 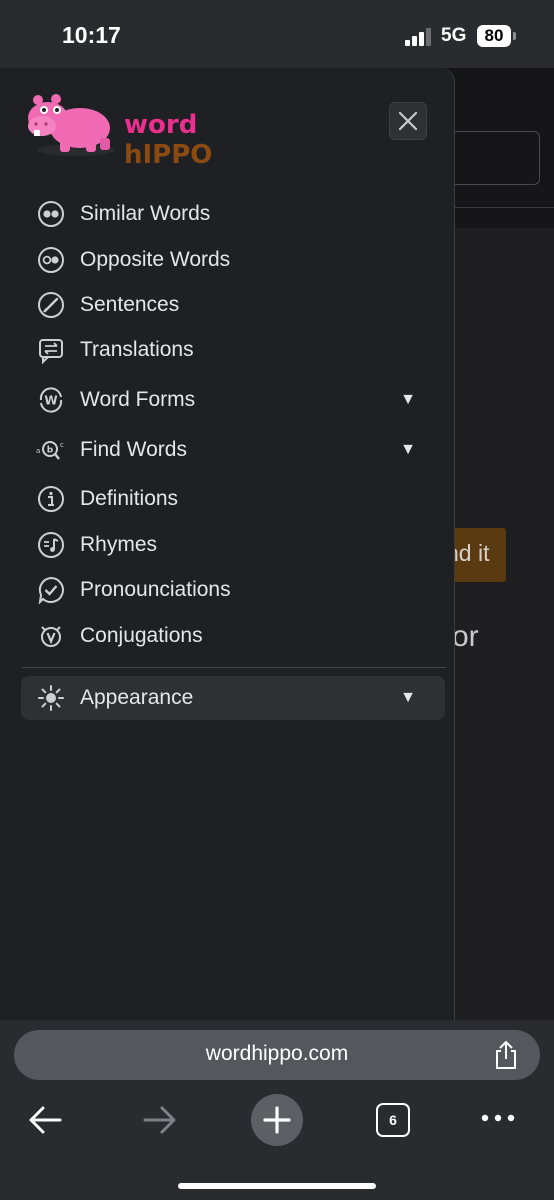 What do you see at coordinates (45, 1120) in the screenshot?
I see `back-arrow-icon` at bounding box center [45, 1120].